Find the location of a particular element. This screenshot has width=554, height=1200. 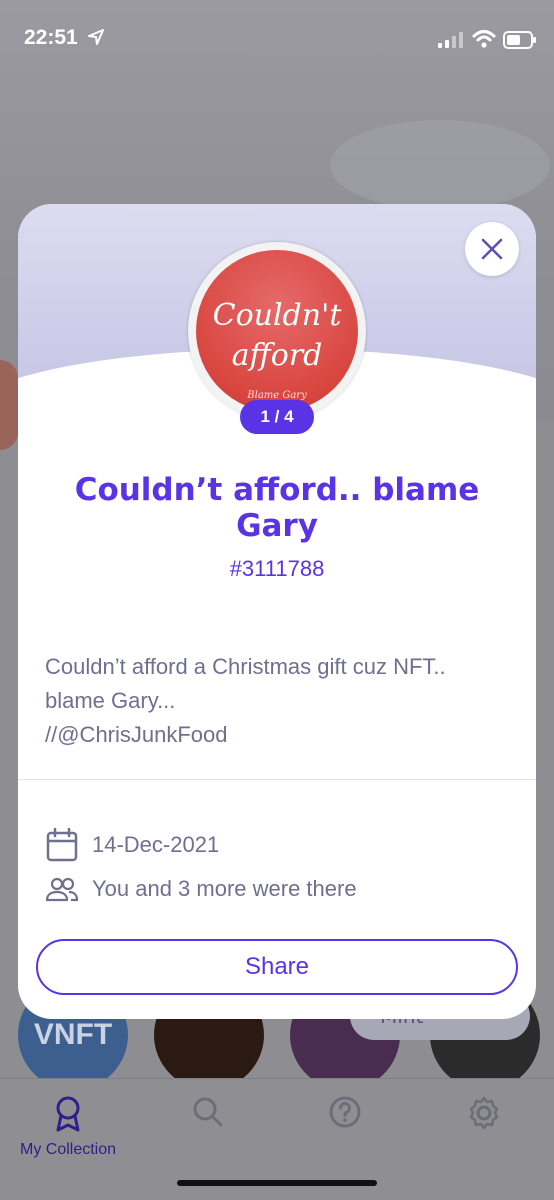

people-icon is located at coordinates (62, 889).